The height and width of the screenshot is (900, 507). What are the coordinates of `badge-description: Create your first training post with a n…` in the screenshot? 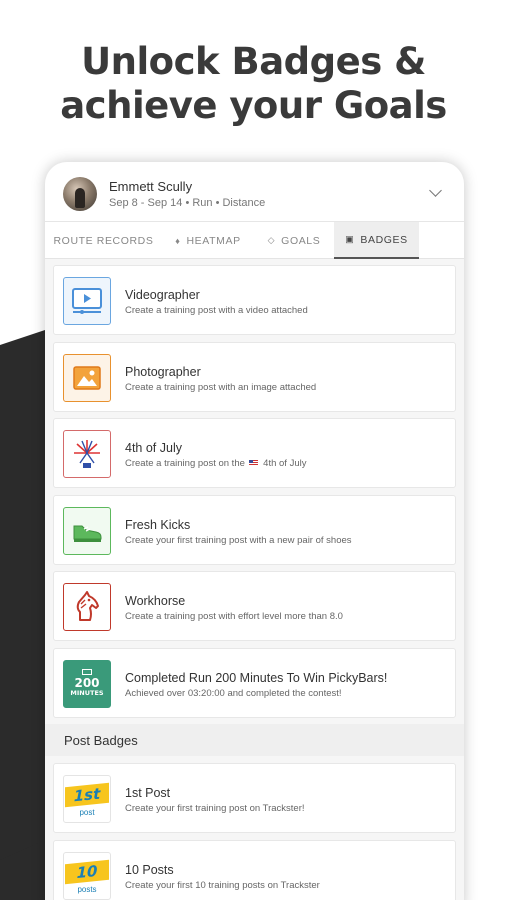 It's located at (238, 540).